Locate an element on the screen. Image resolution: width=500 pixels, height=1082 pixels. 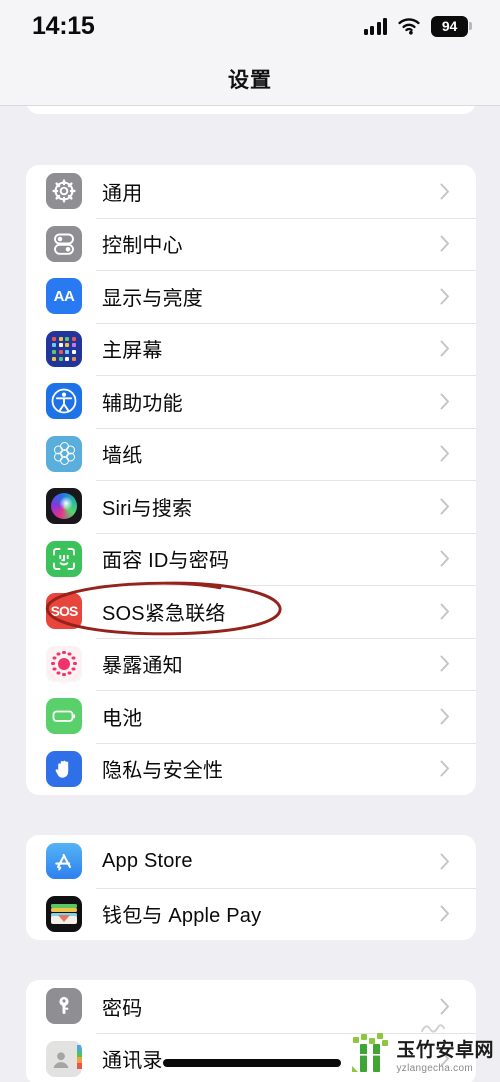
sos-icon: SOS is located at coordinates (64, 611).